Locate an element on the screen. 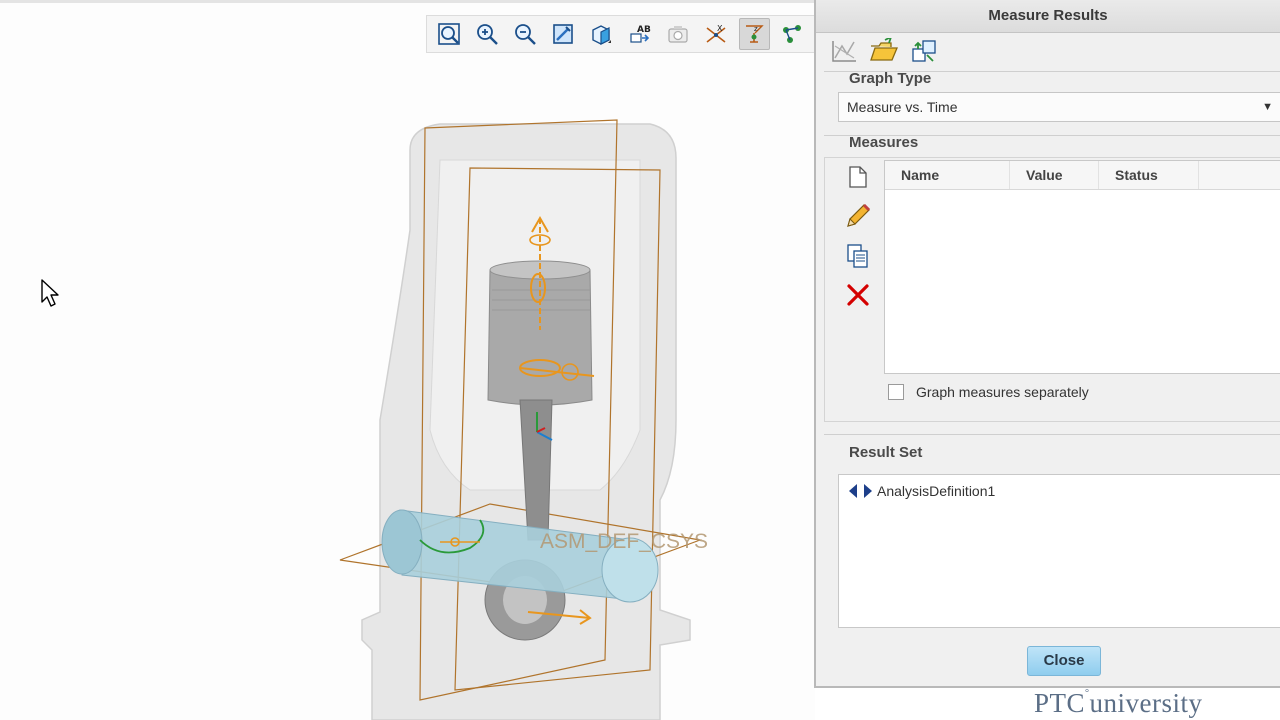 The image size is (1280, 720). delete-x-icon is located at coordinates (858, 295).